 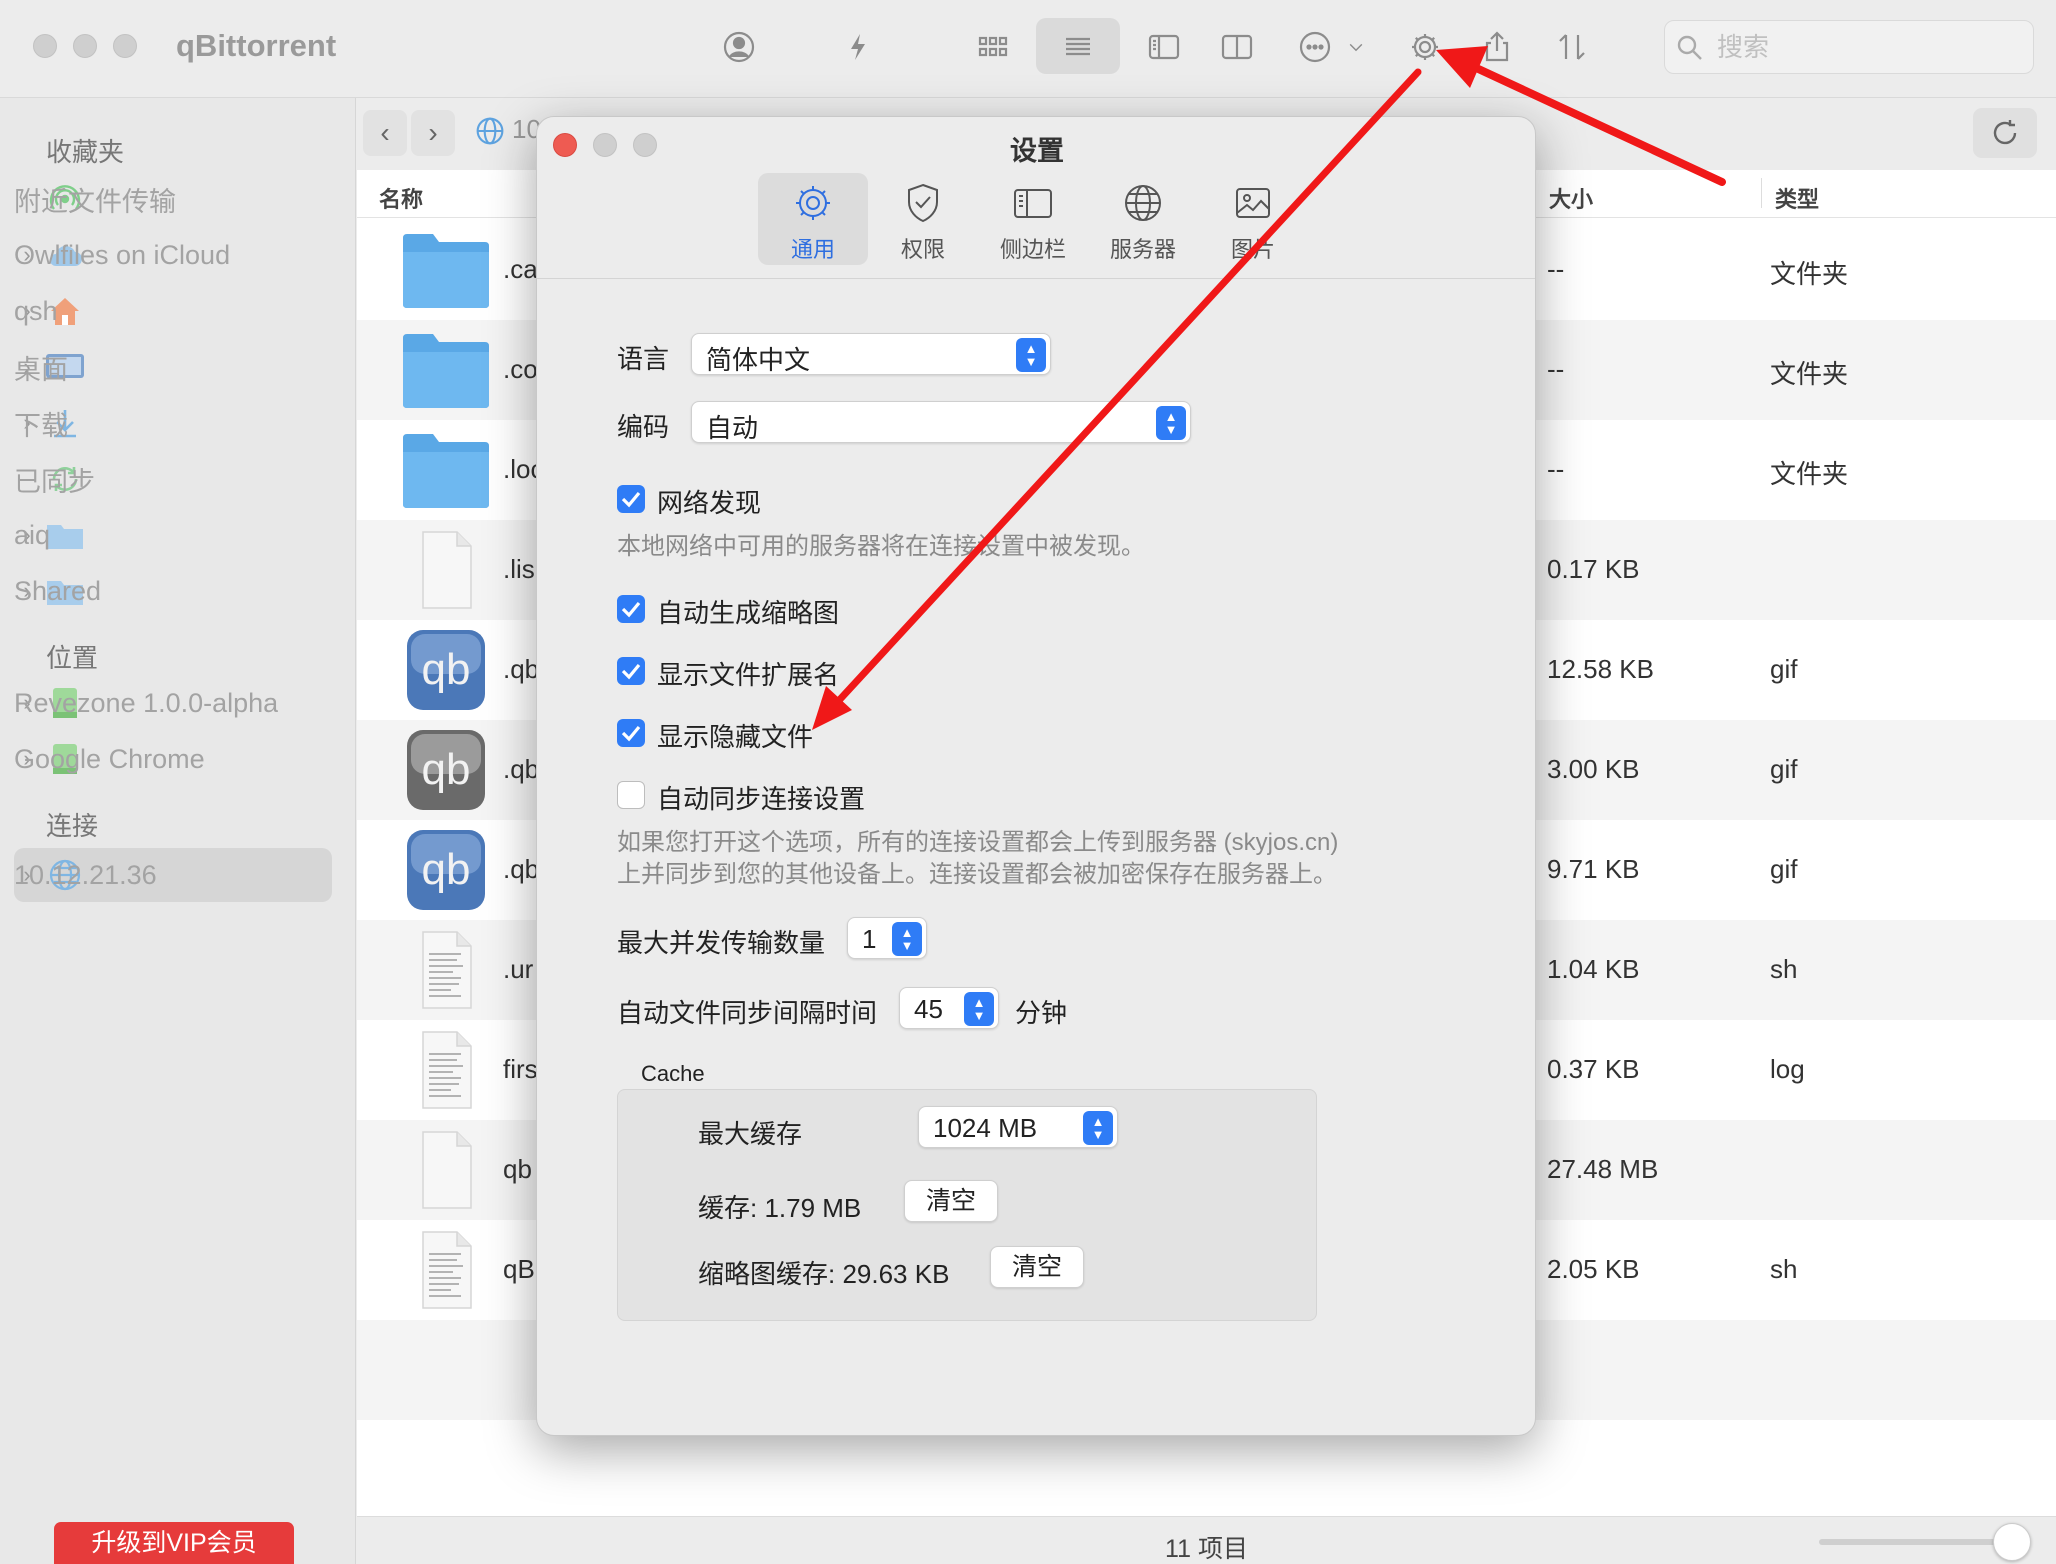 I want to click on file-name: .ca, so click(x=520, y=269).